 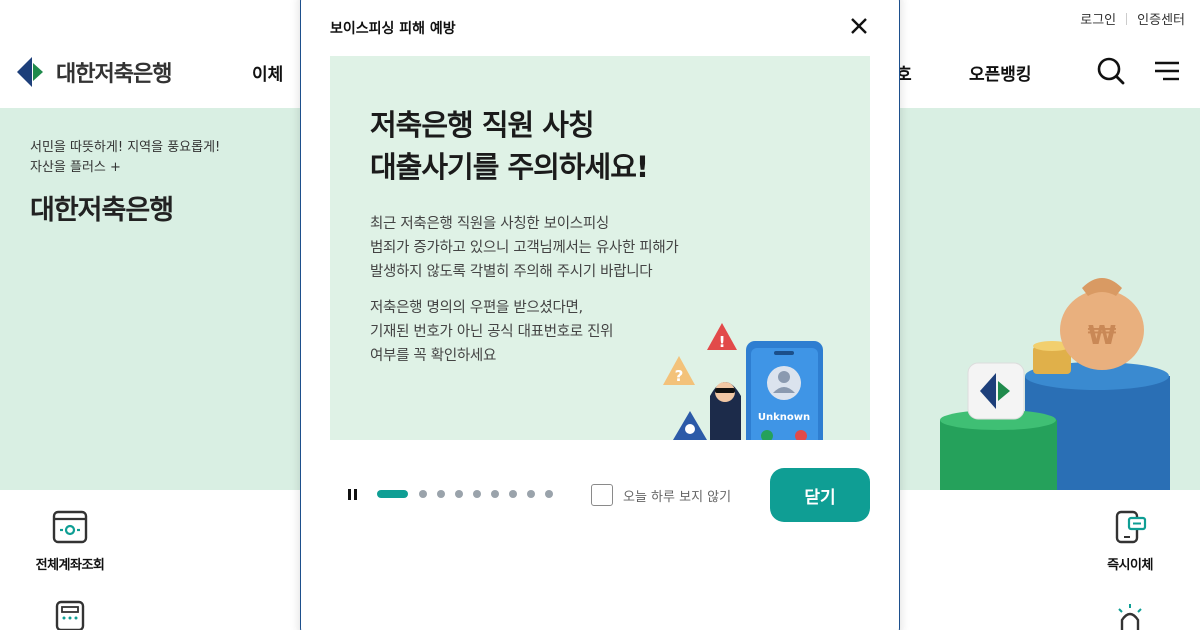 What do you see at coordinates (114, 74) in the screenshot?
I see `logo-text: 대한저축은행` at bounding box center [114, 74].